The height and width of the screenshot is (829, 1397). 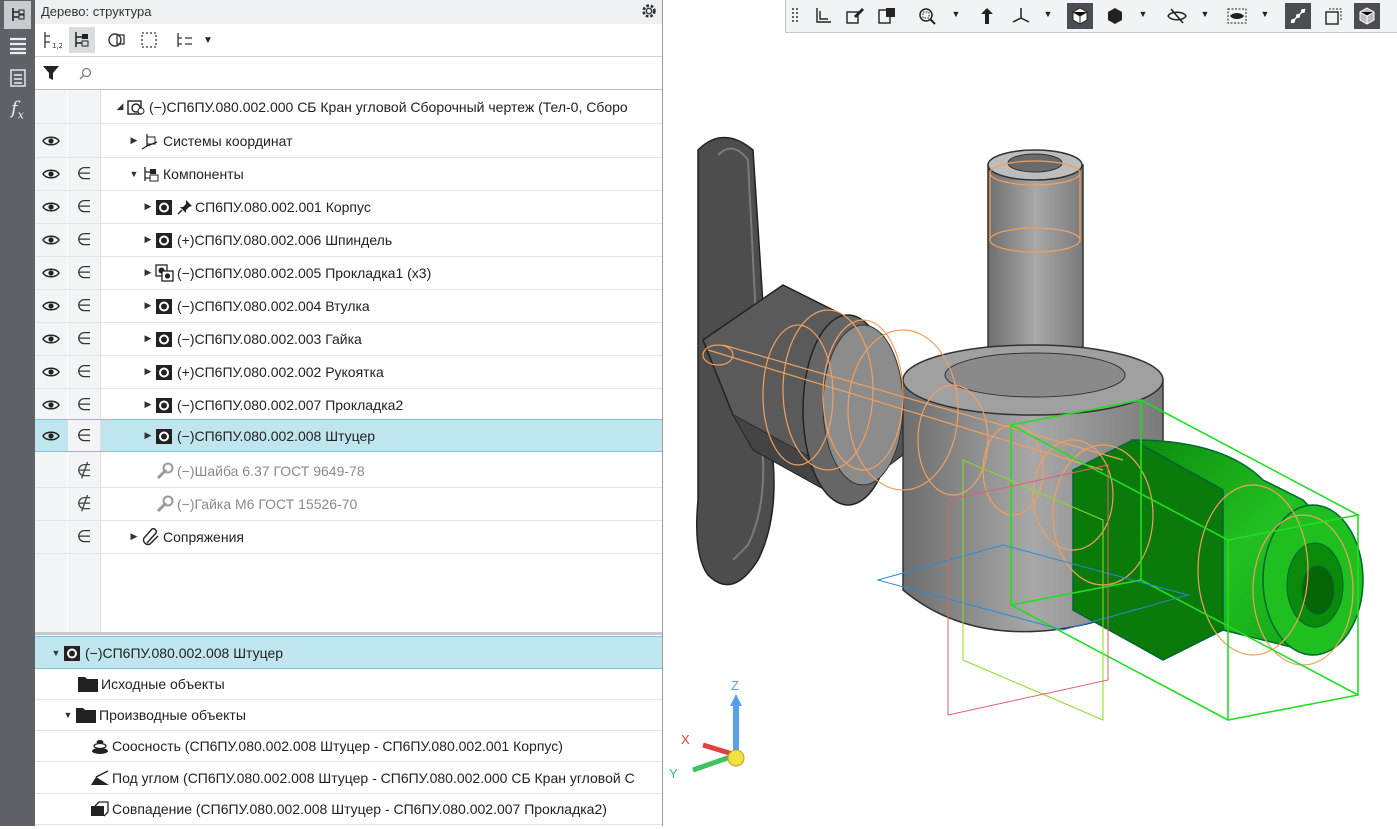 I want to click on filter-dropdown-button: ▼, so click(x=208, y=40).